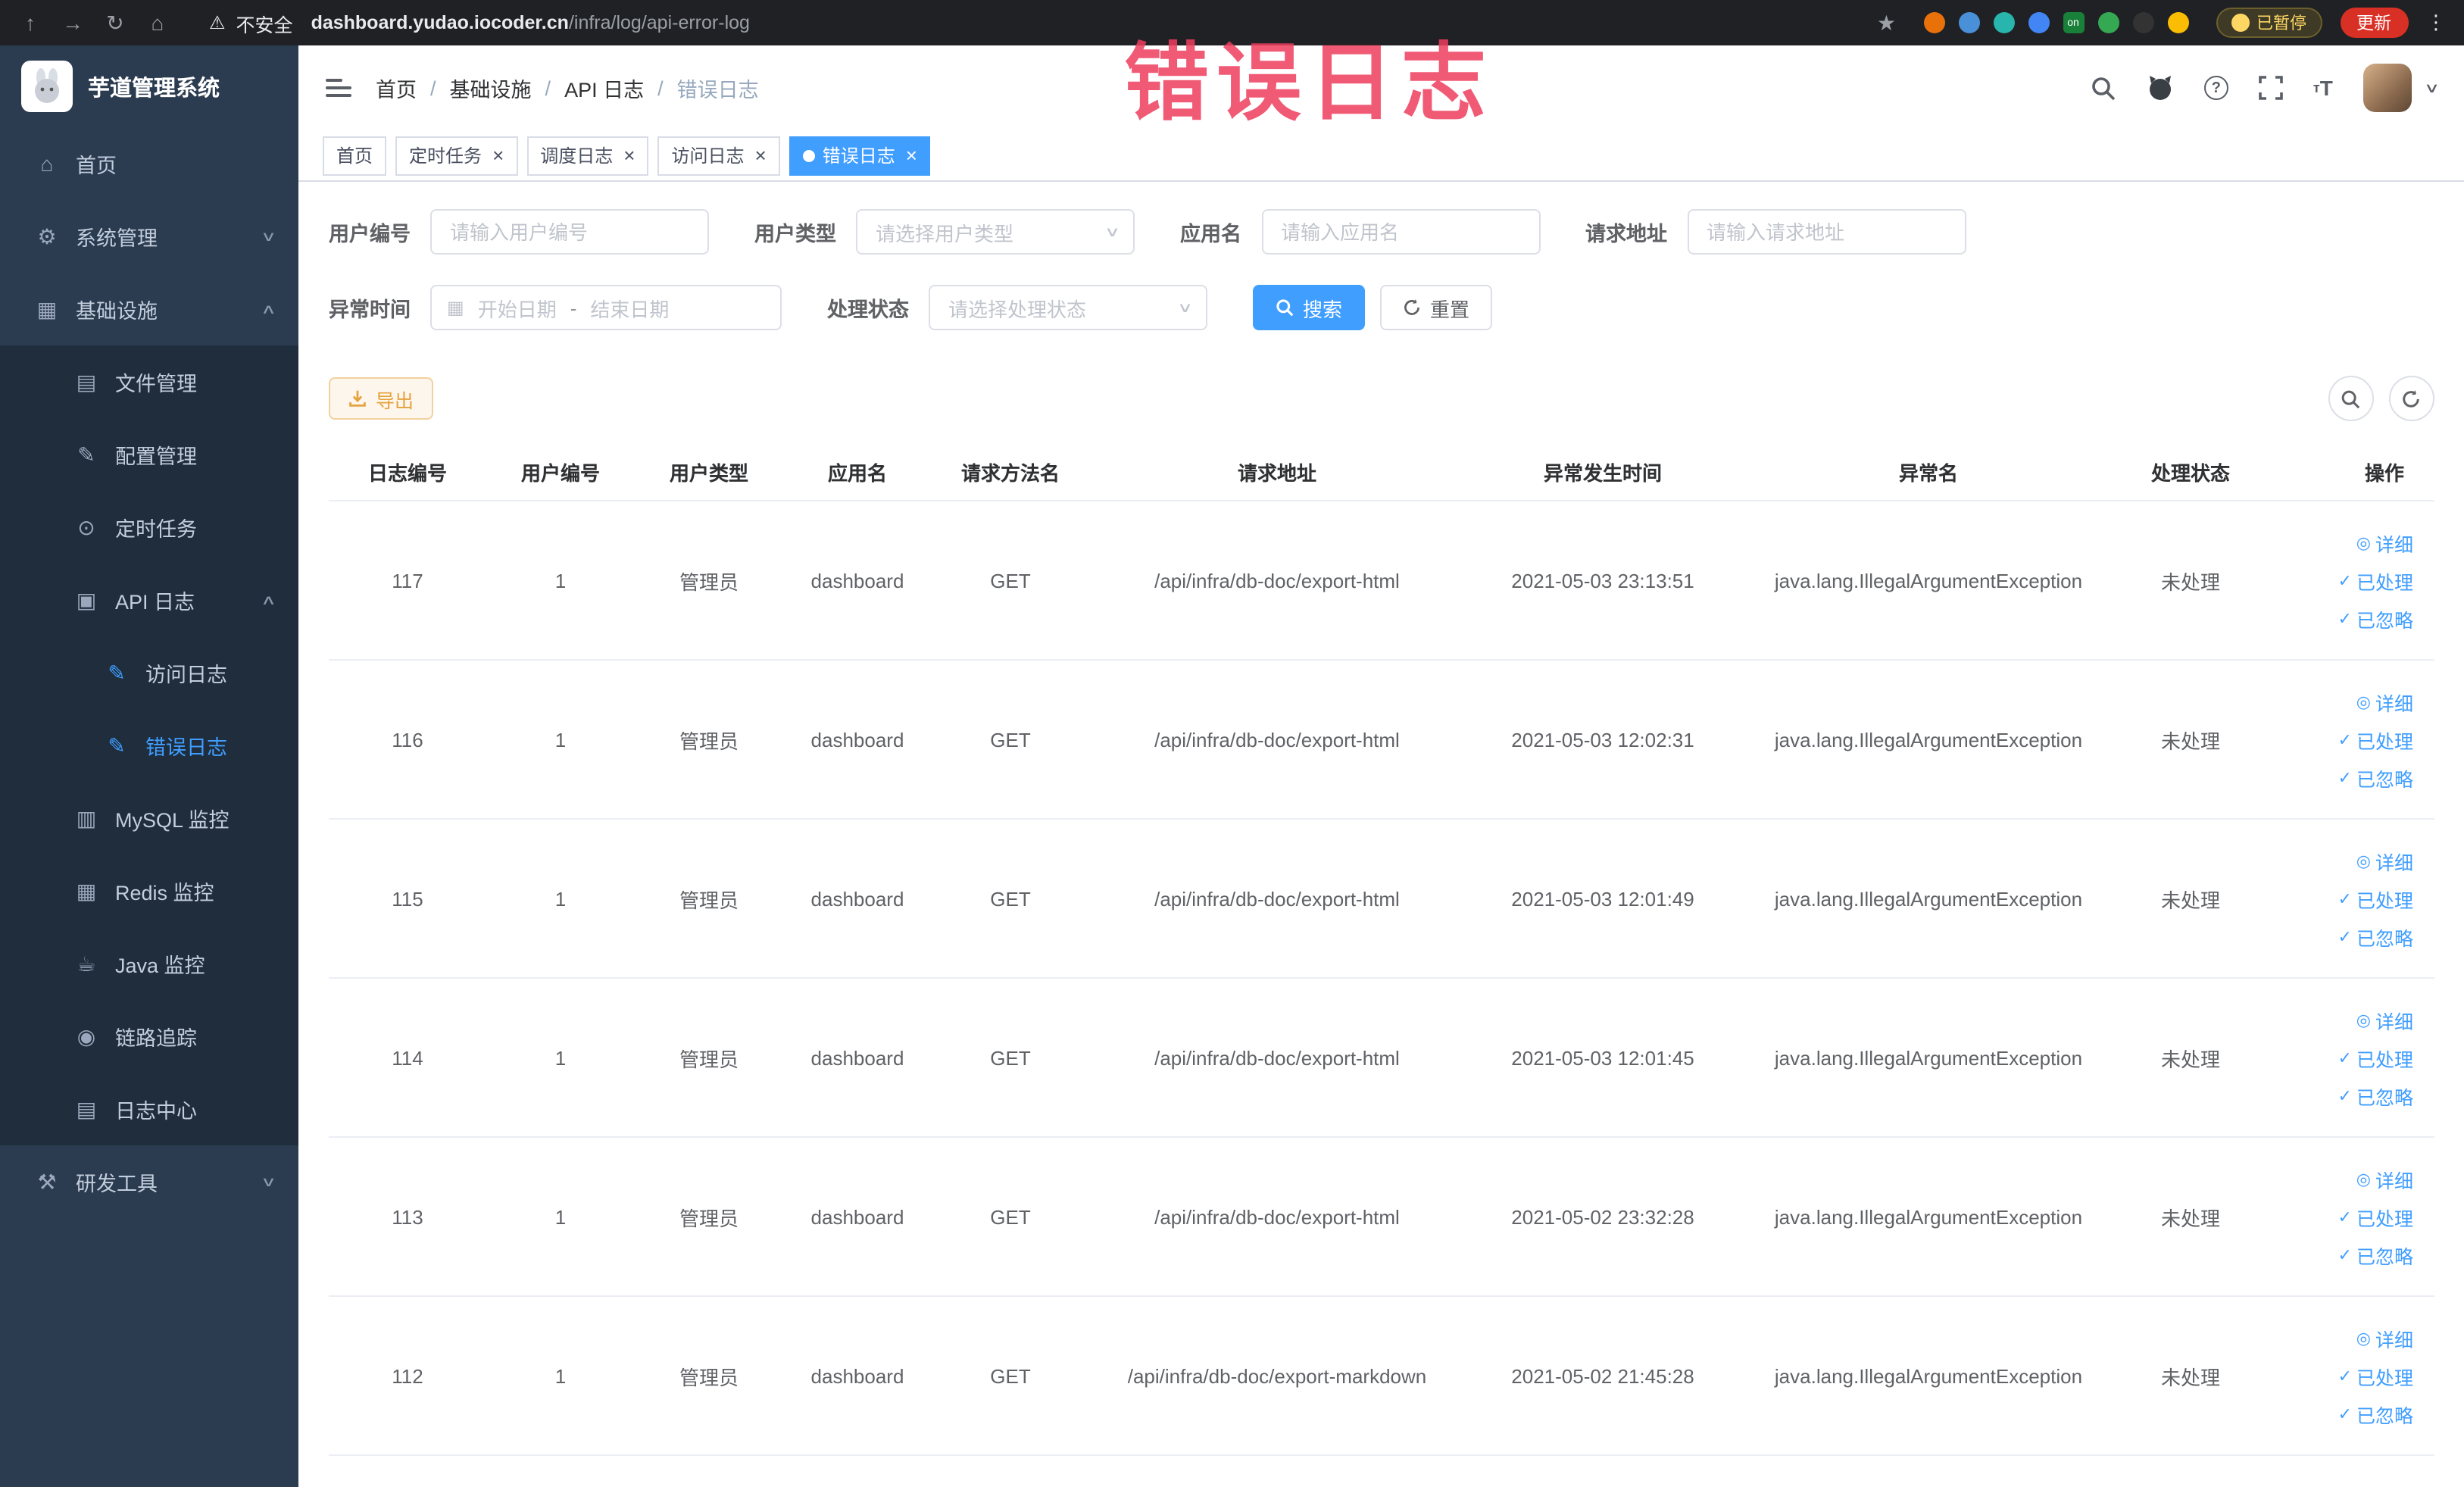 The width and height of the screenshot is (2464, 1487). What do you see at coordinates (1886, 23) in the screenshot?
I see `bookmark-star-icon: ★` at bounding box center [1886, 23].